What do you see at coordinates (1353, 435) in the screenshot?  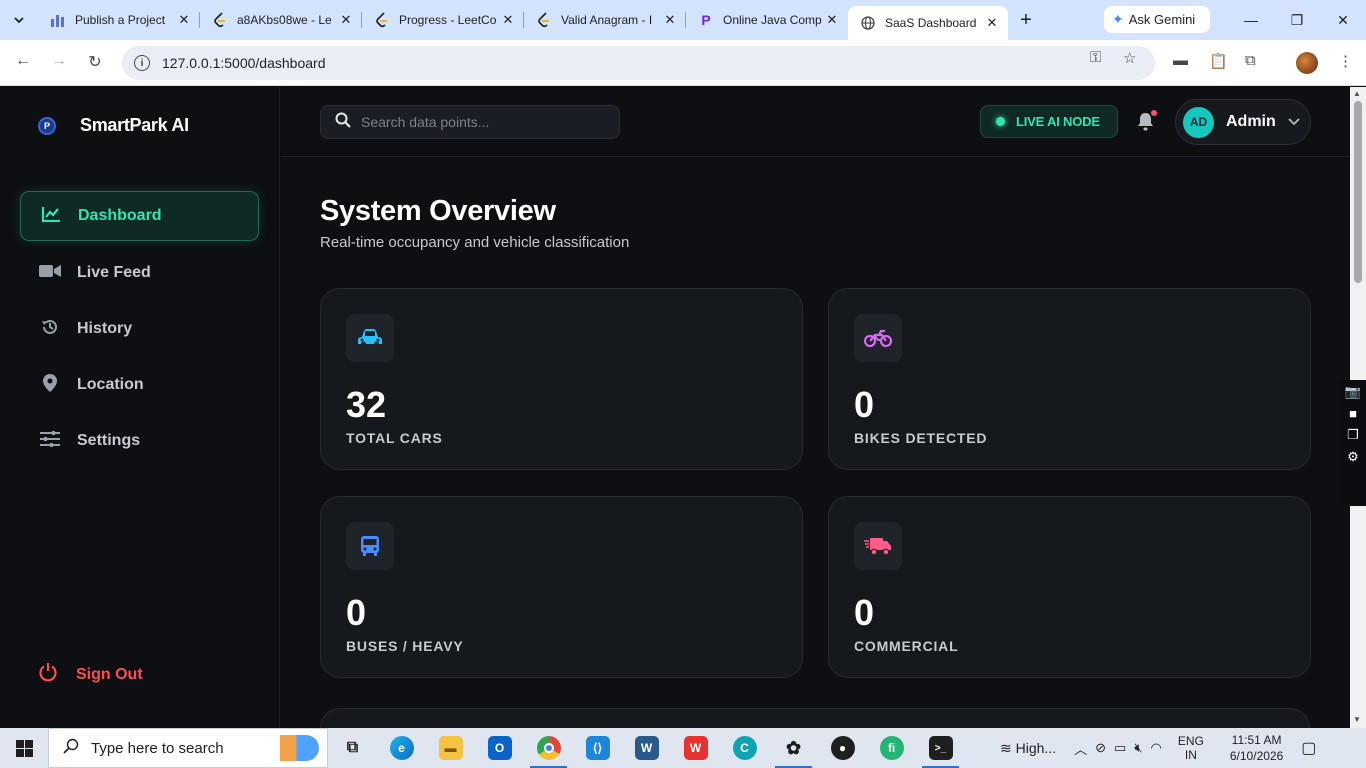 I see `window-icon: ❐` at bounding box center [1353, 435].